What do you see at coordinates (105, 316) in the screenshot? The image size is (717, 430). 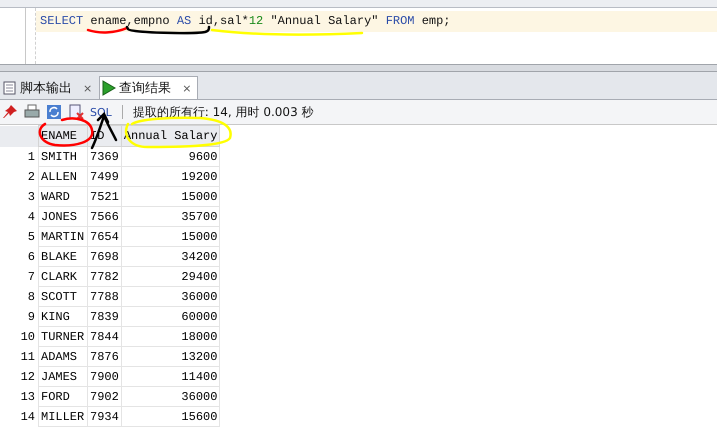 I see `table-cell: 7839` at bounding box center [105, 316].